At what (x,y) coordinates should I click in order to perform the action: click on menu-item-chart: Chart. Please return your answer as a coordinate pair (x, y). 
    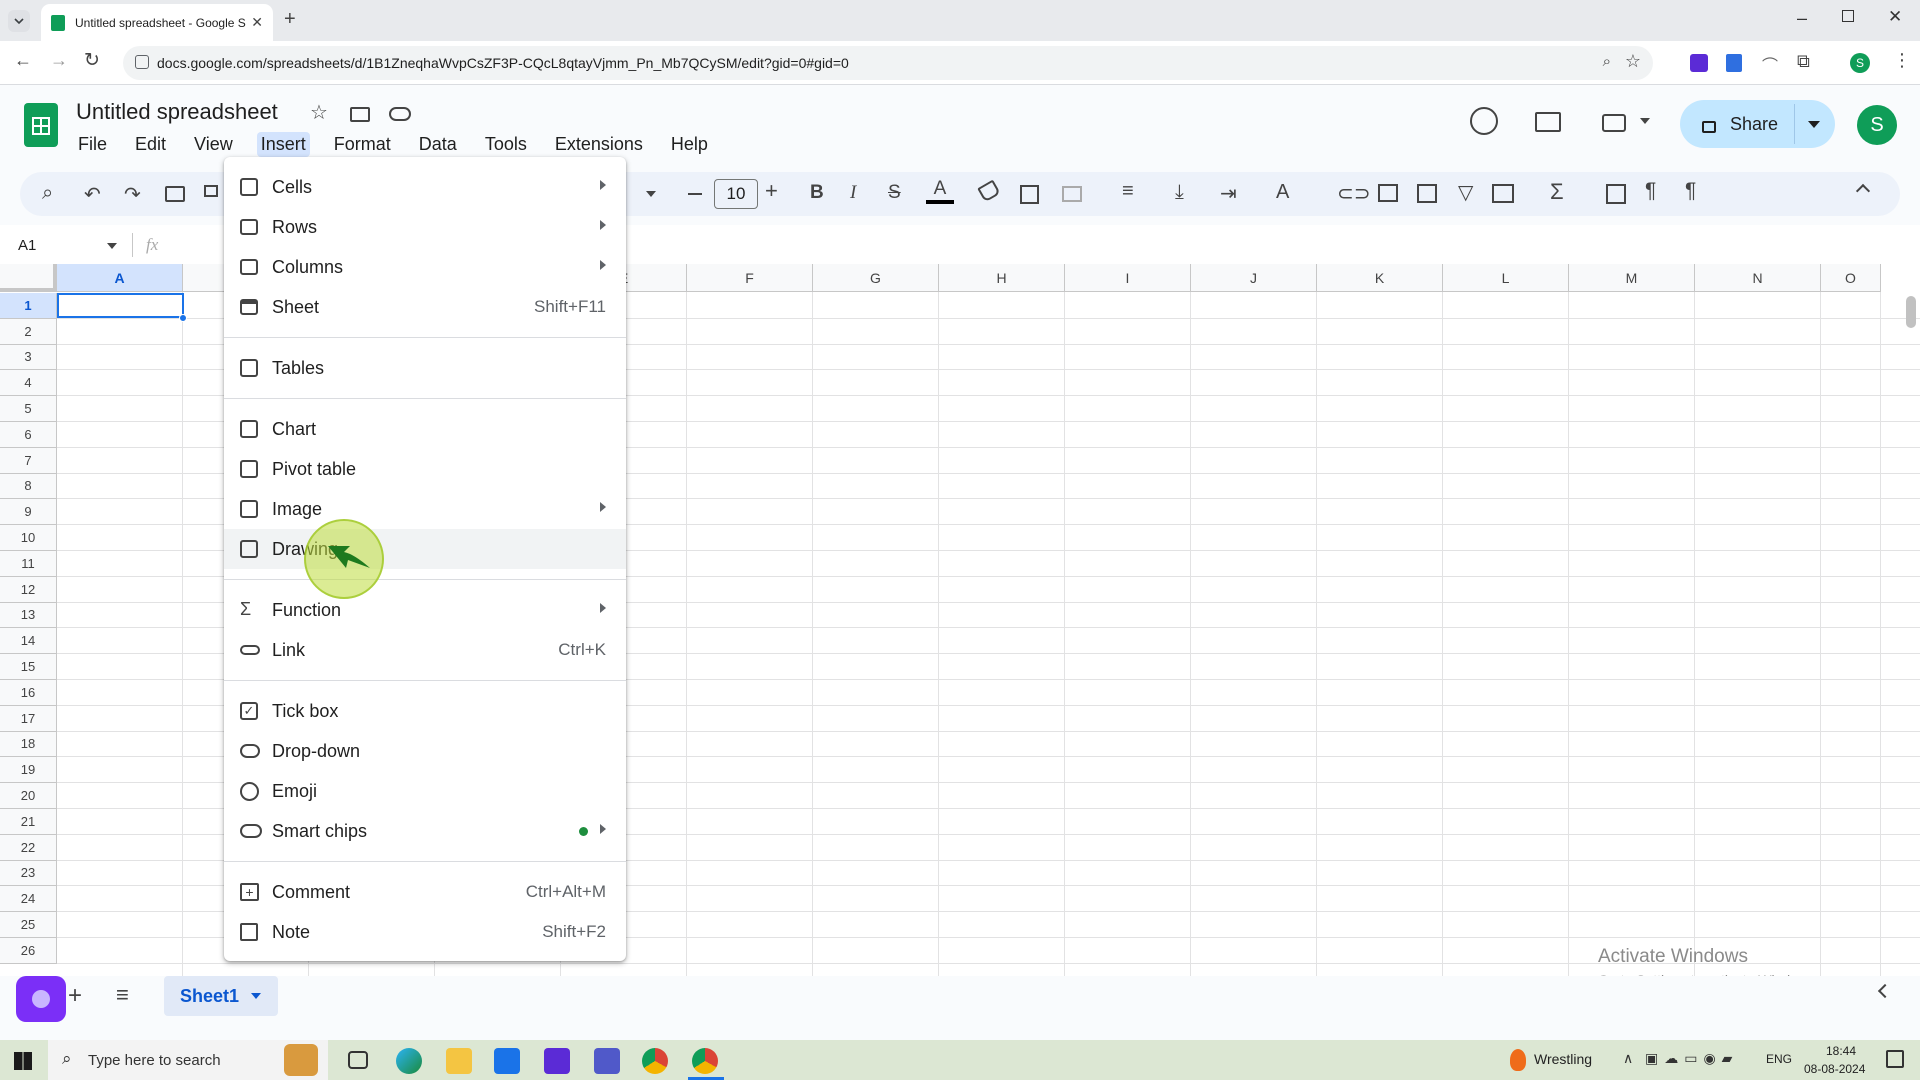
    Looking at the image, I should click on (425, 429).